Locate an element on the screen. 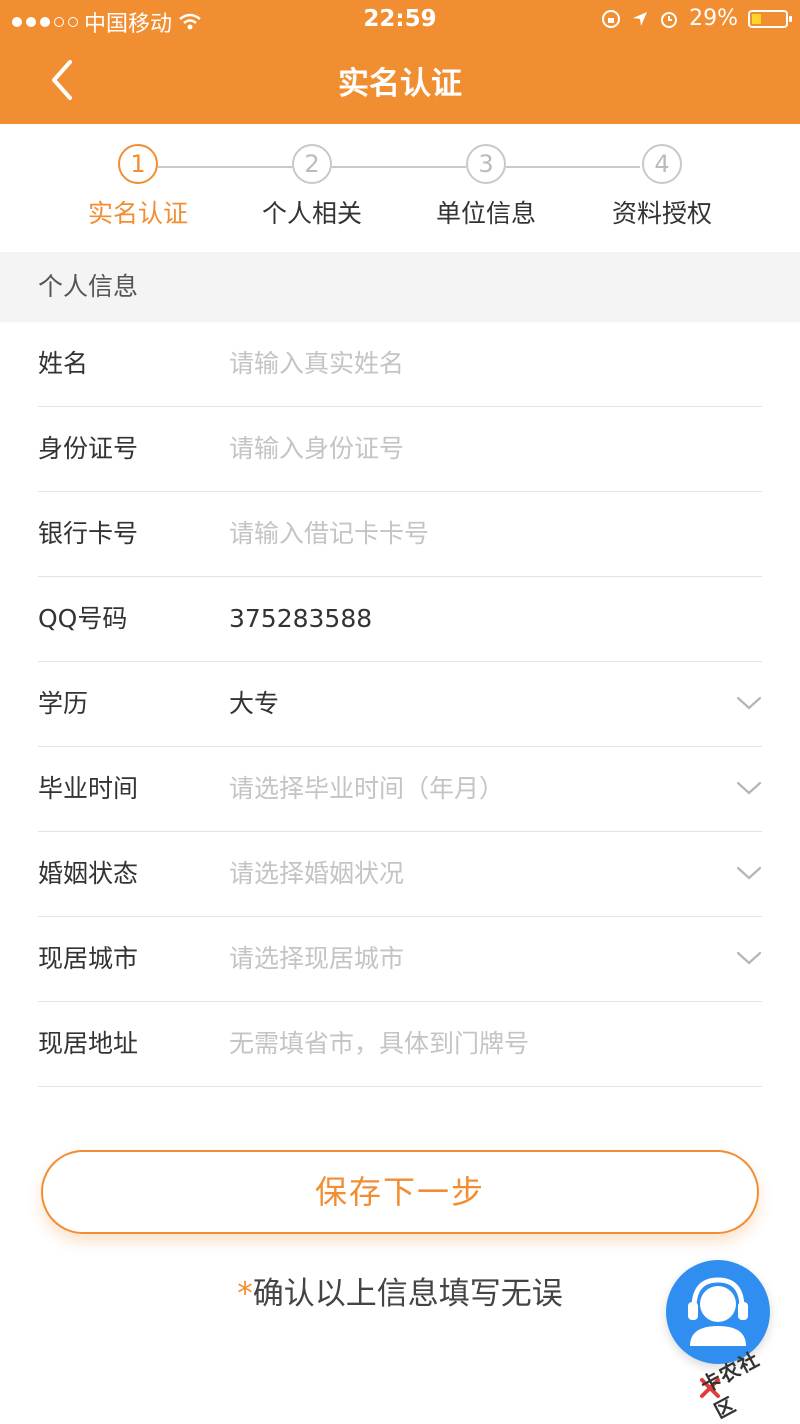  form-row-bank-card: 银行卡号 请输入借记卡卡号 is located at coordinates (400, 534).